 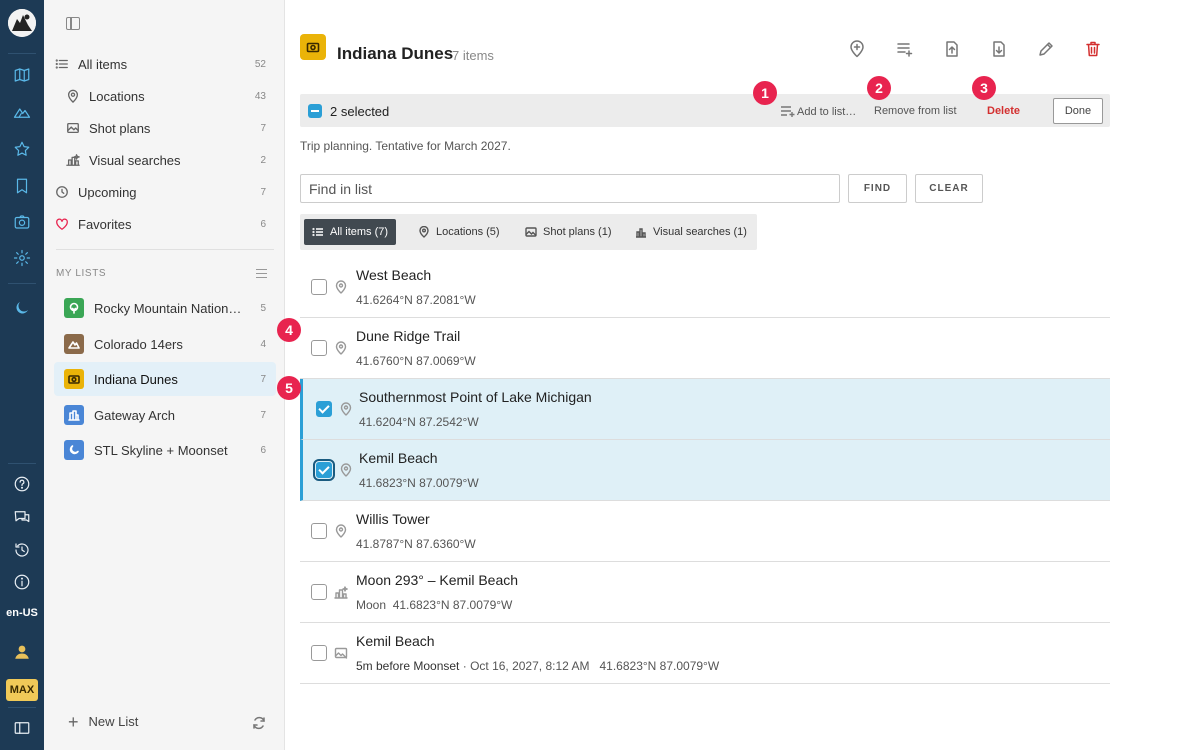 What do you see at coordinates (22, 728) in the screenshot?
I see `sidebar-toggle-icon` at bounding box center [22, 728].